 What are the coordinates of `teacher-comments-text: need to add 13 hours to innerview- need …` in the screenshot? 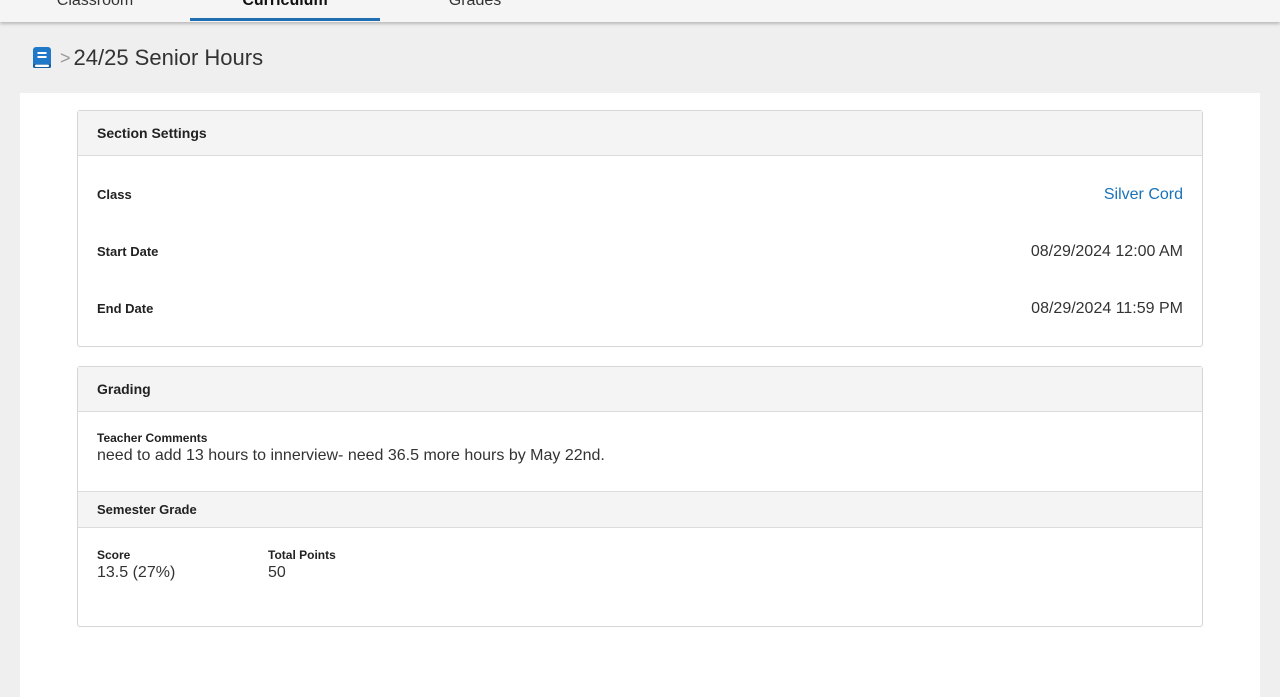 It's located at (351, 455).